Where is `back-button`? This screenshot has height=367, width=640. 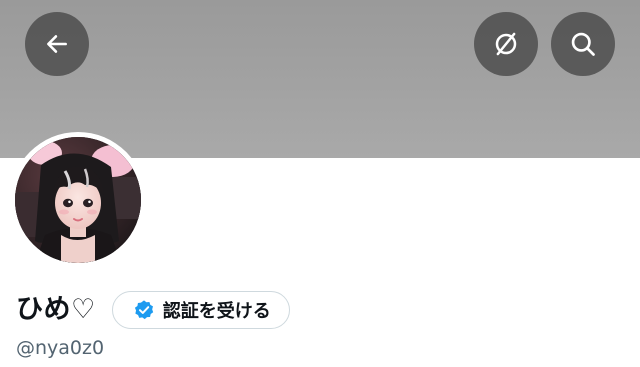
back-button is located at coordinates (57, 44).